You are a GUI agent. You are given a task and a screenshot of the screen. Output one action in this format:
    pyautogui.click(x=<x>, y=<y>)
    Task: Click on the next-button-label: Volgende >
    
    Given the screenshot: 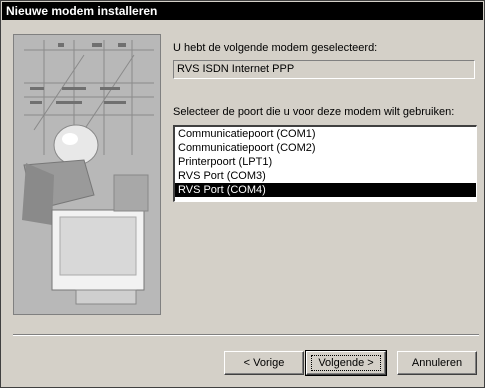 What is the action you would take?
    pyautogui.click(x=346, y=363)
    